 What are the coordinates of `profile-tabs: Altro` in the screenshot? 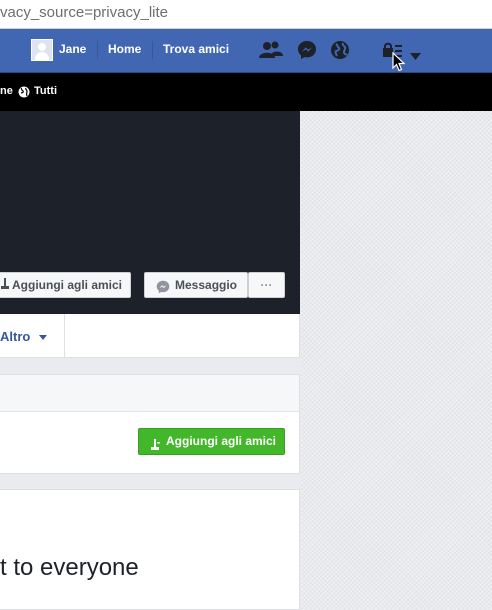 It's located at (150, 336).